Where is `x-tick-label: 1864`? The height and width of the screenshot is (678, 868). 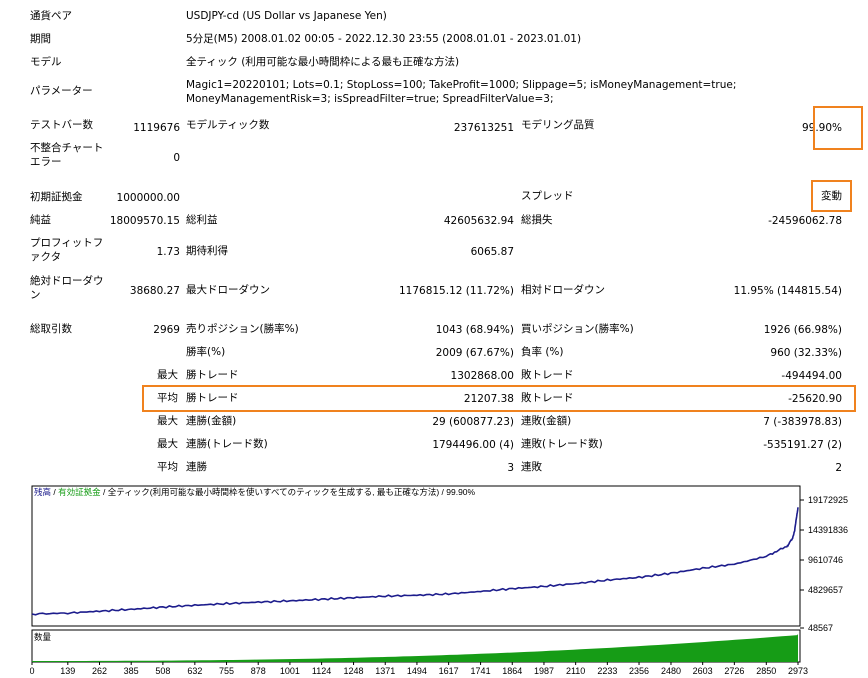
x-tick-label: 1864 is located at coordinates (512, 670).